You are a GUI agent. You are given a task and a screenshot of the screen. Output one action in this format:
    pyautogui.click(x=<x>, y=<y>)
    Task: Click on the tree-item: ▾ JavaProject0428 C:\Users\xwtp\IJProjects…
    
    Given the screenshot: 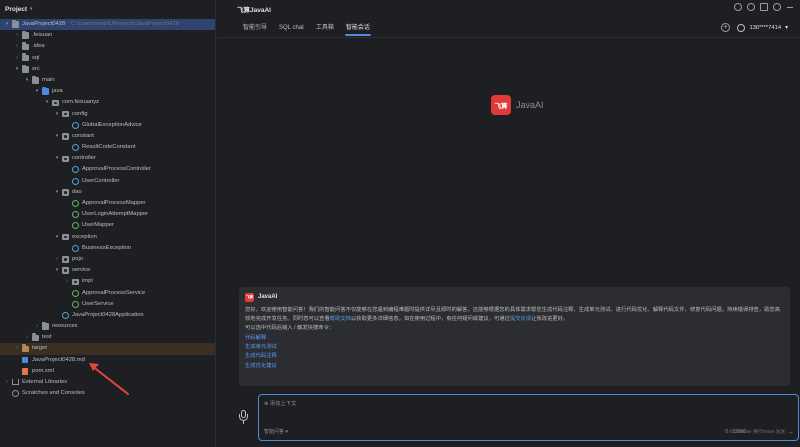 What is the action you would take?
    pyautogui.click(x=107, y=25)
    